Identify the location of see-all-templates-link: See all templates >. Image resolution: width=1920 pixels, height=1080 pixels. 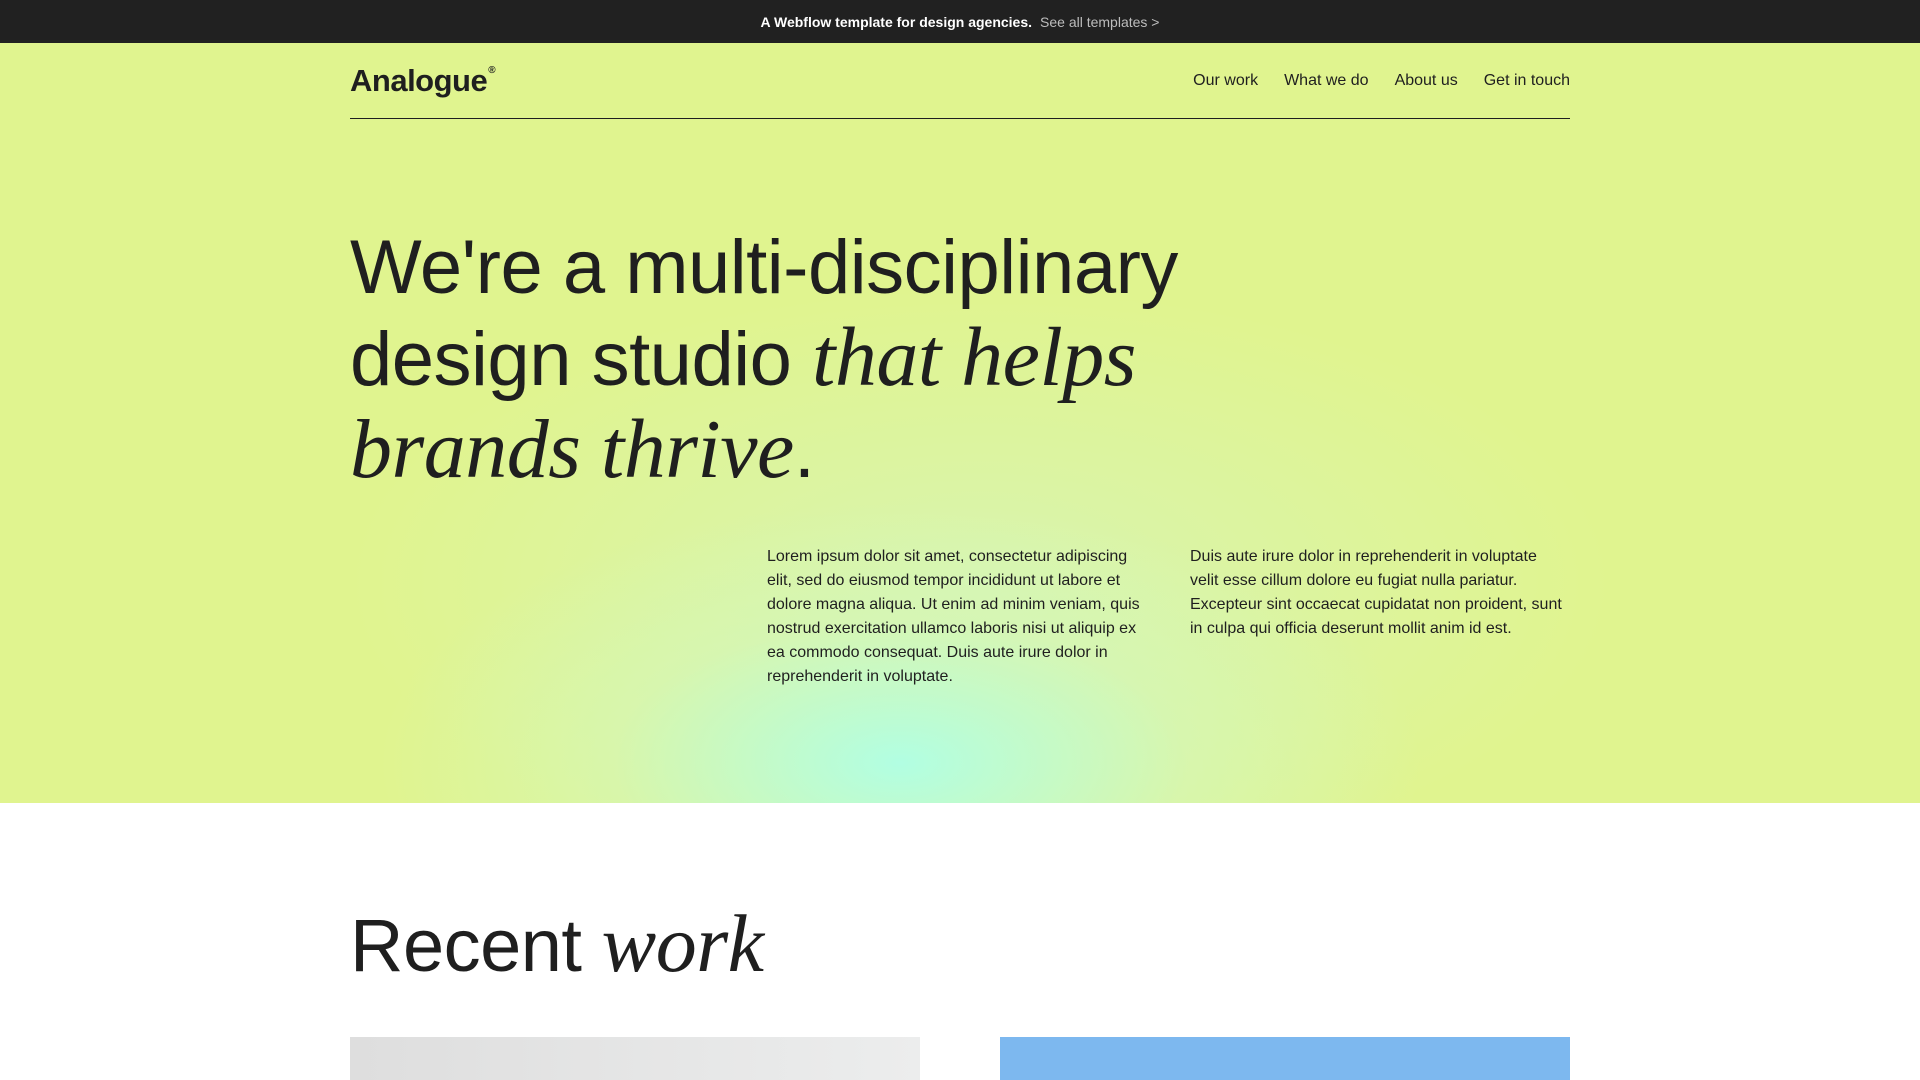
(1099, 22).